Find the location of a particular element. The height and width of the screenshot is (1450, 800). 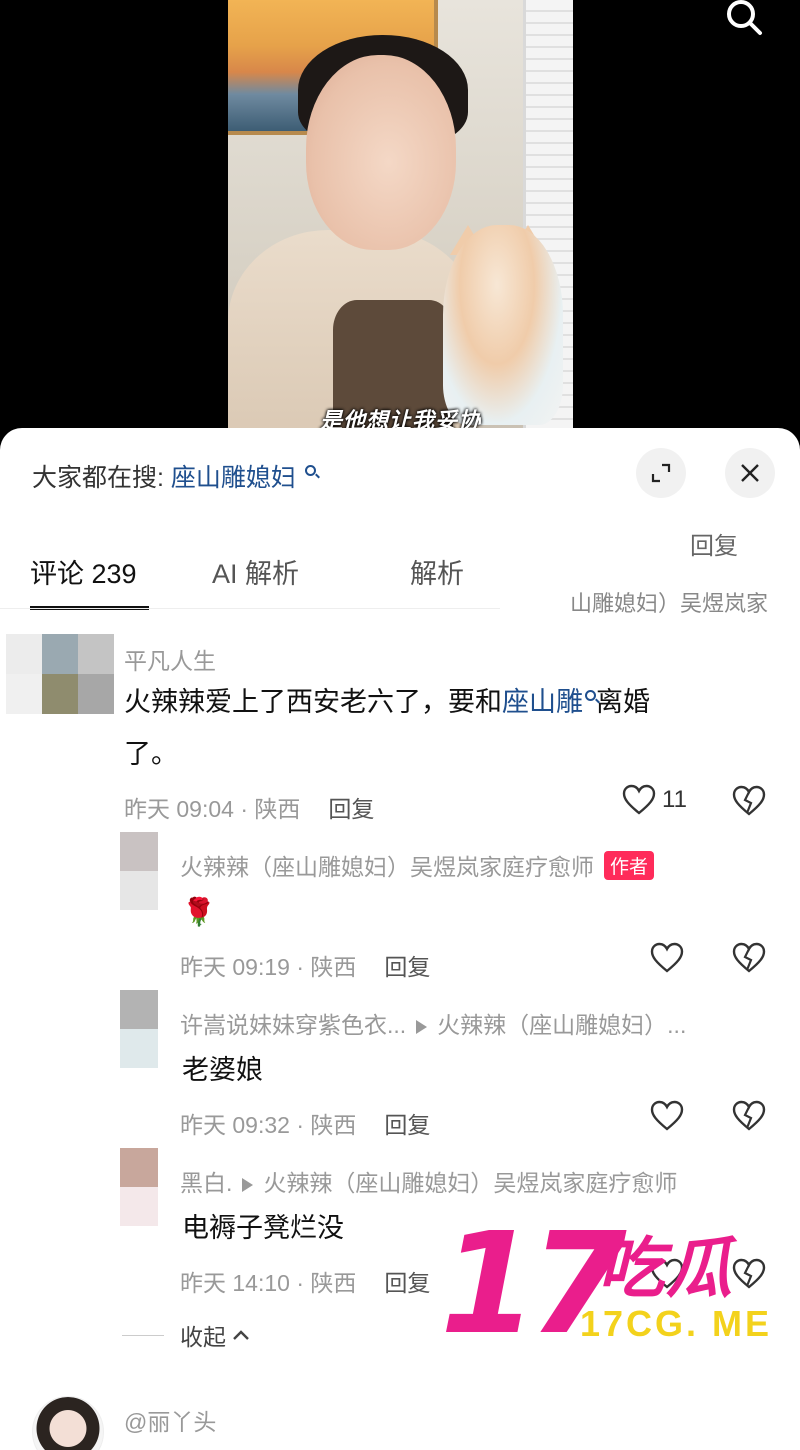

comment-author: 平凡人生 is located at coordinates (170, 659).